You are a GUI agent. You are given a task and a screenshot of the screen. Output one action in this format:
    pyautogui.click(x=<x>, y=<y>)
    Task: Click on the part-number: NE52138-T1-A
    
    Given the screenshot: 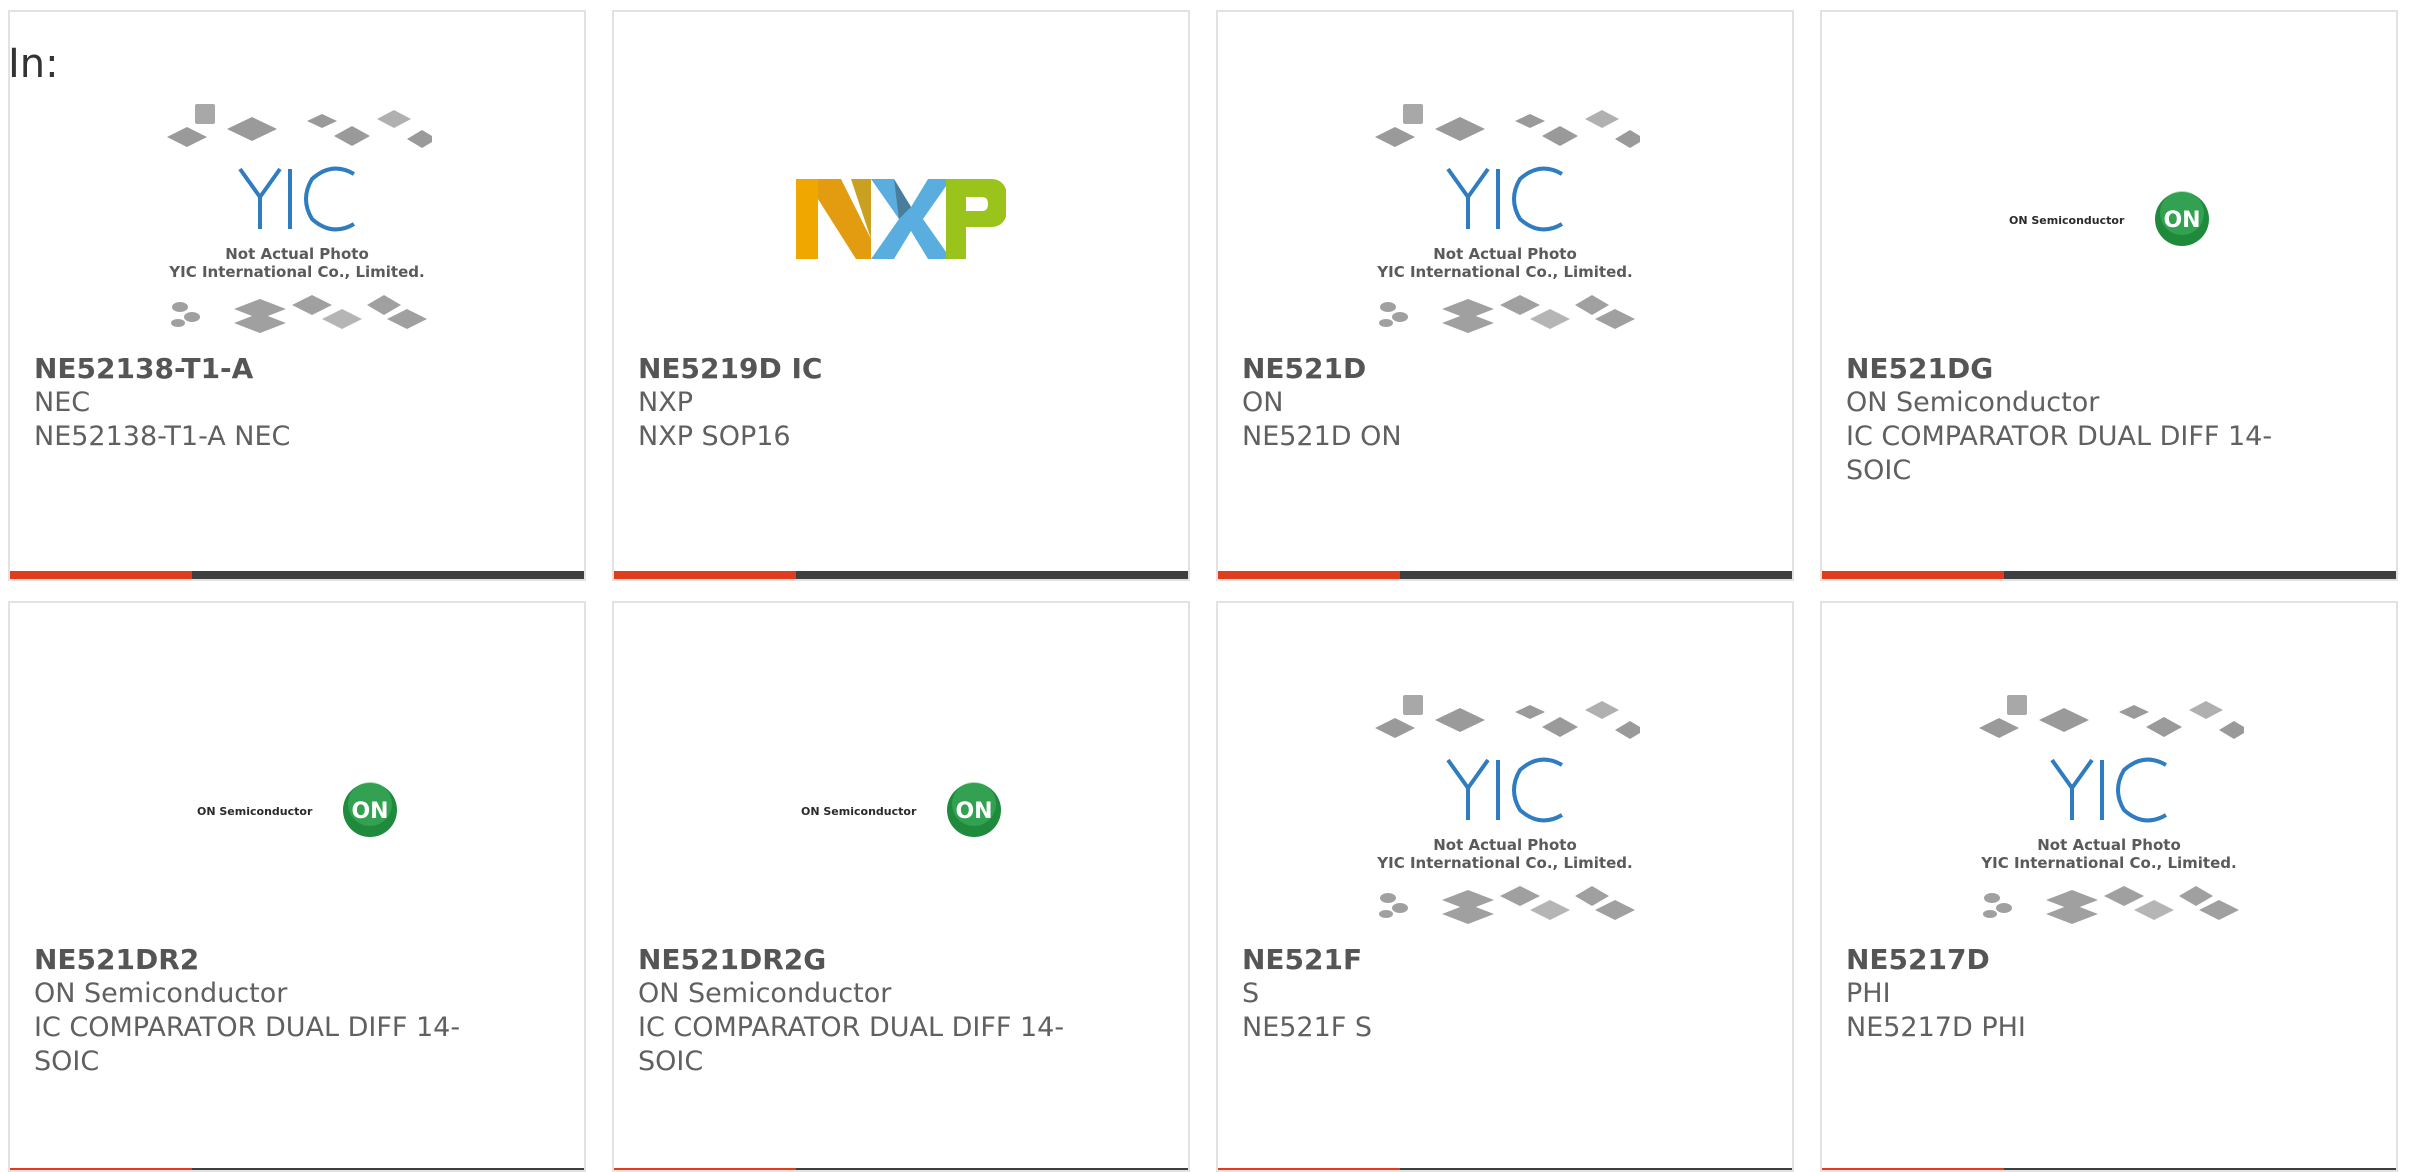 What is the action you would take?
    pyautogui.click(x=294, y=369)
    